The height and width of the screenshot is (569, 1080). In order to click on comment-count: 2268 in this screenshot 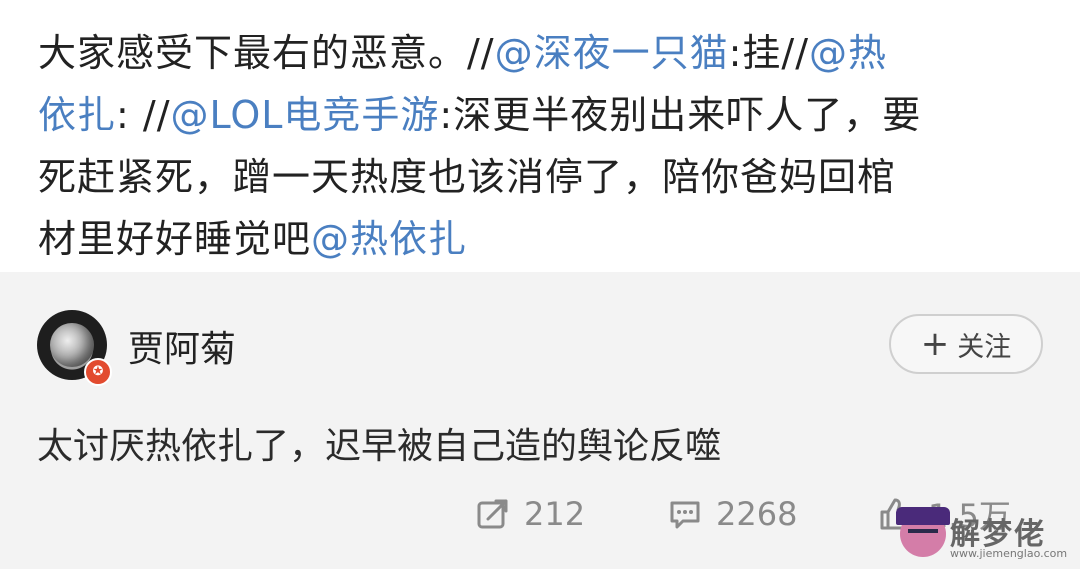, I will do `click(757, 514)`.